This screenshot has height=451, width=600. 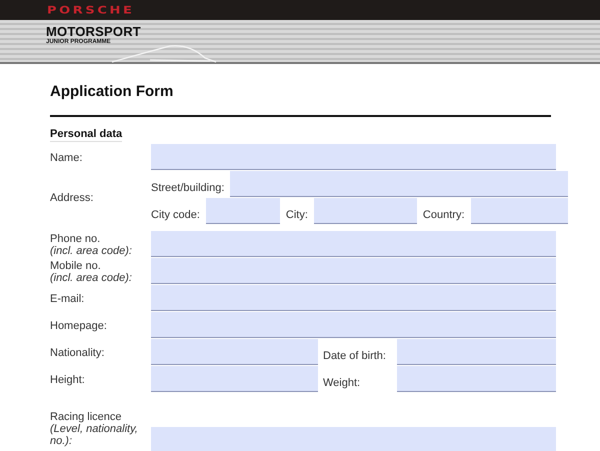 What do you see at coordinates (68, 380) in the screenshot?
I see `field-label: Height:` at bounding box center [68, 380].